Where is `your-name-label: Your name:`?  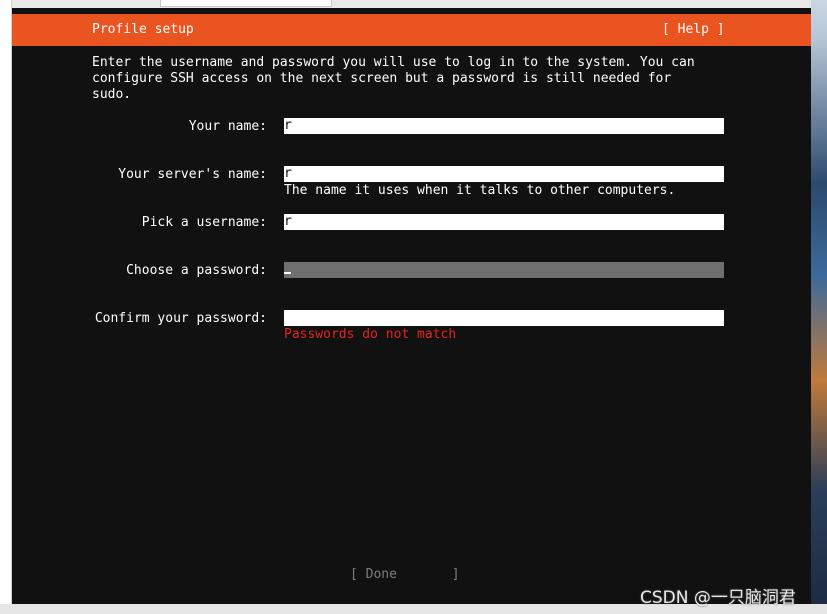 your-name-label: Your name: is located at coordinates (227, 126).